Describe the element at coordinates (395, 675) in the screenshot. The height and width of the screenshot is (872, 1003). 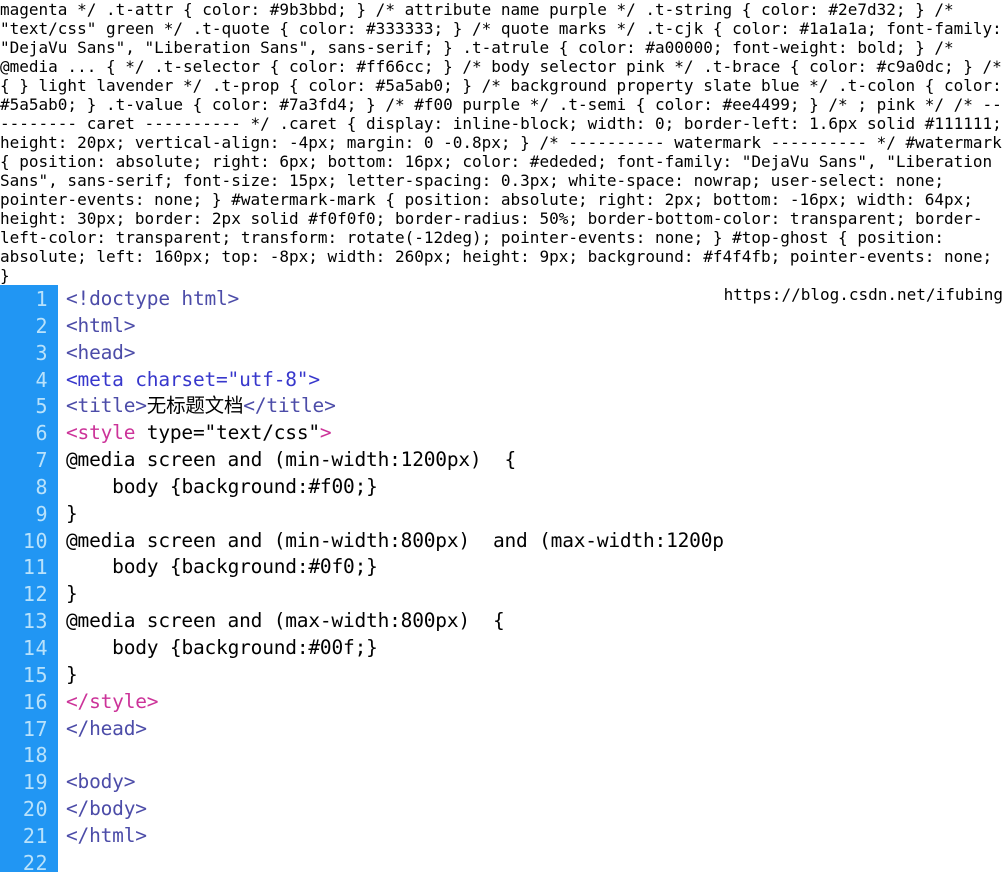
I see `code-line-15: }` at that location.